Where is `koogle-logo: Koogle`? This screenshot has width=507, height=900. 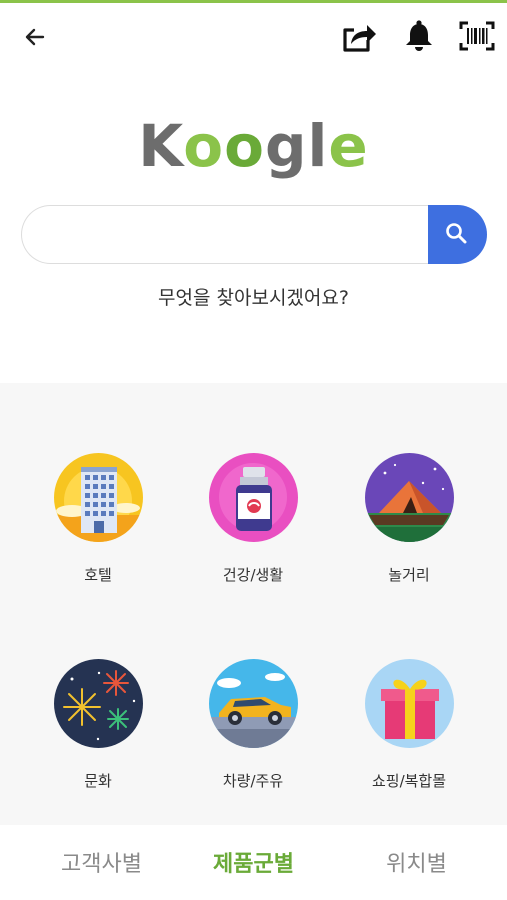 koogle-logo: Koogle is located at coordinates (253, 146).